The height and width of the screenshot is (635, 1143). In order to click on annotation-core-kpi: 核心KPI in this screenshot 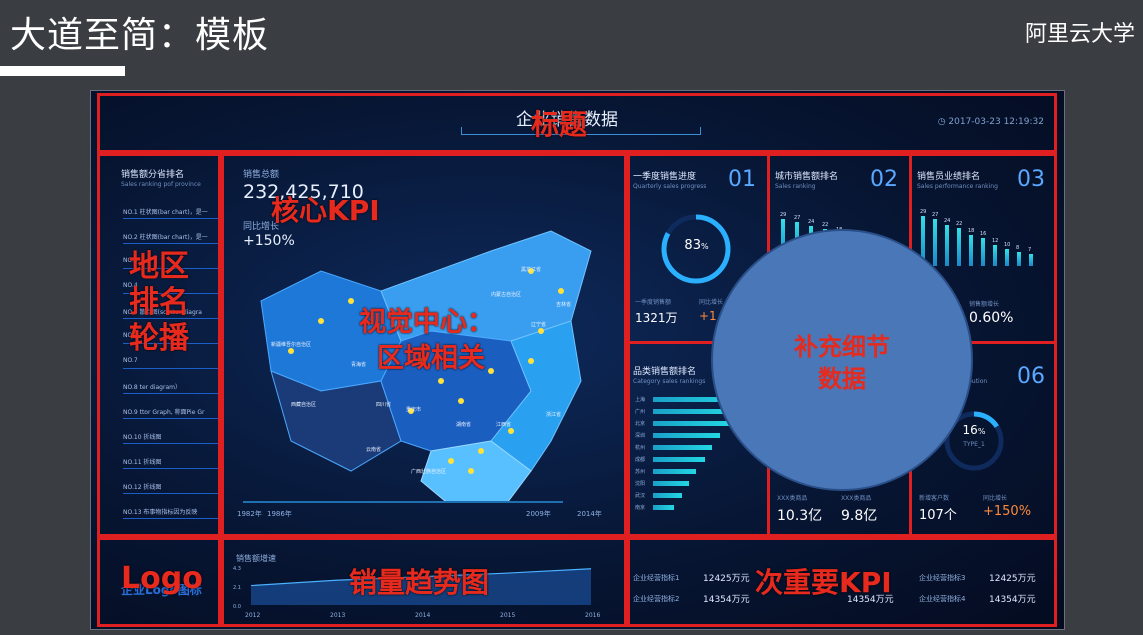, I will do `click(325, 210)`.